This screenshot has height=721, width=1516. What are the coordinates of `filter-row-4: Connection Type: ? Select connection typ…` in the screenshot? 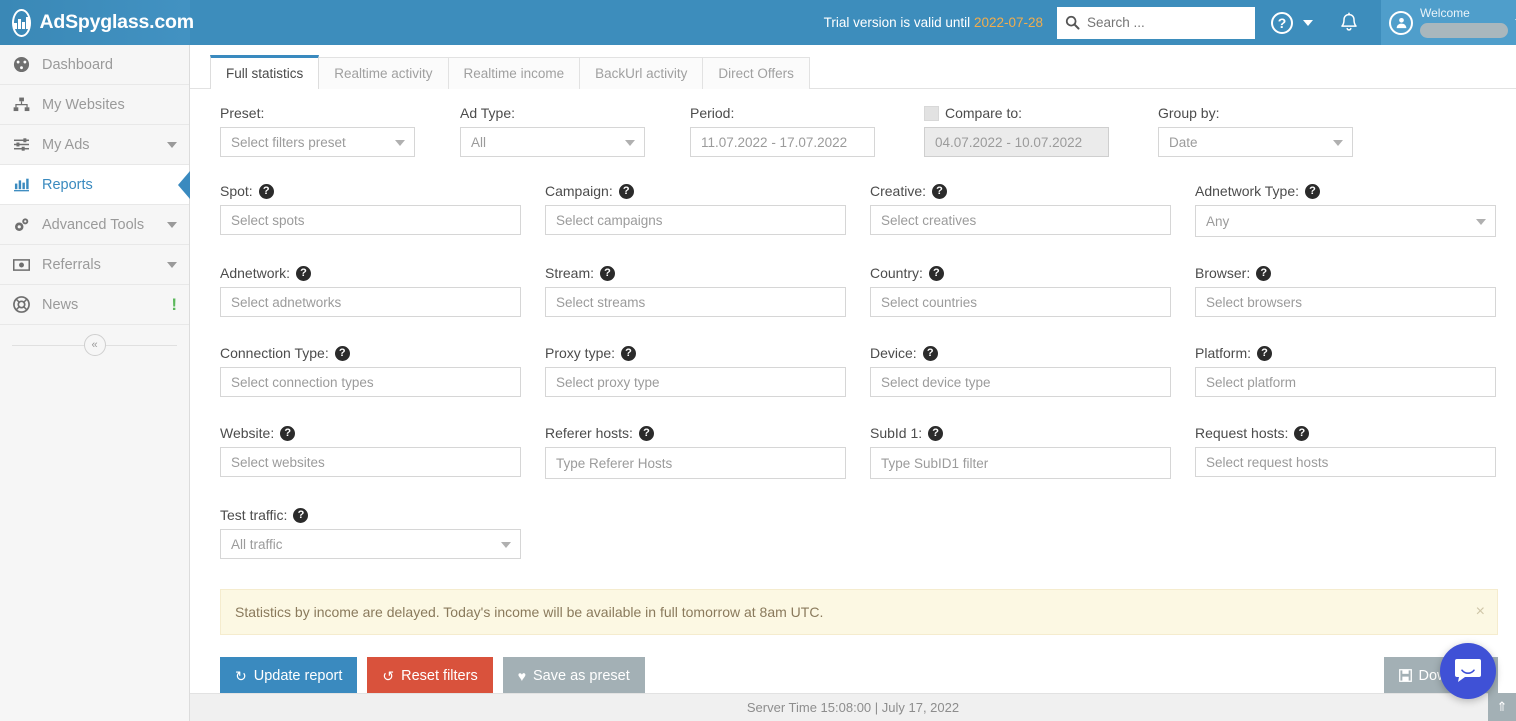 It's located at (859, 375).